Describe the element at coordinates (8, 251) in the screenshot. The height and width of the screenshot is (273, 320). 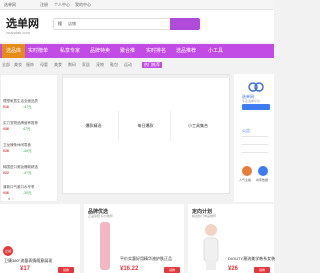
I see `discount-badge: 立减` at that location.